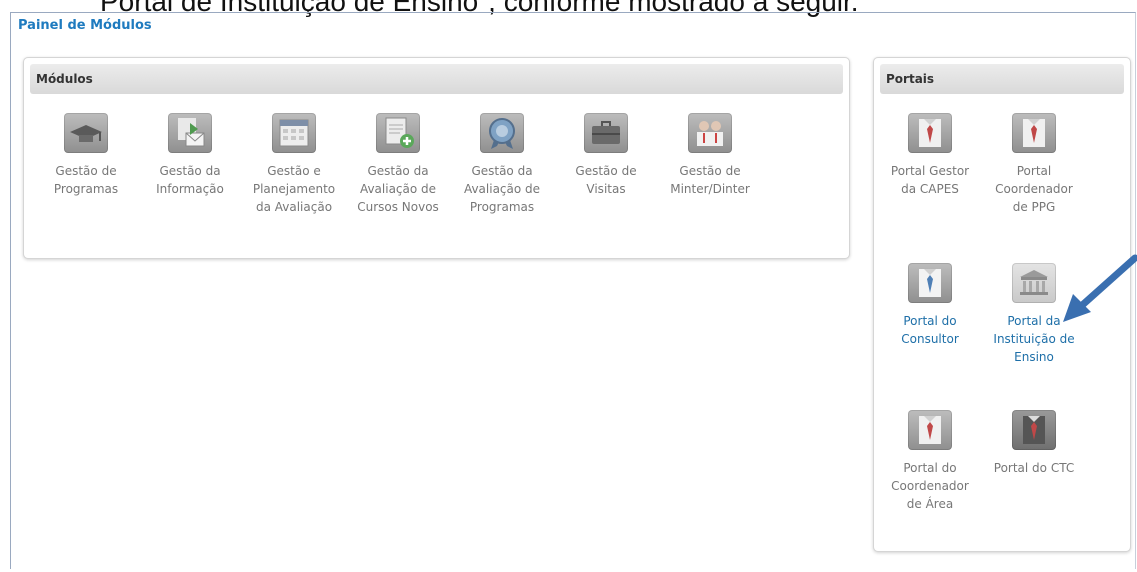  I want to click on shirt-tie-blue-icon, so click(930, 283).